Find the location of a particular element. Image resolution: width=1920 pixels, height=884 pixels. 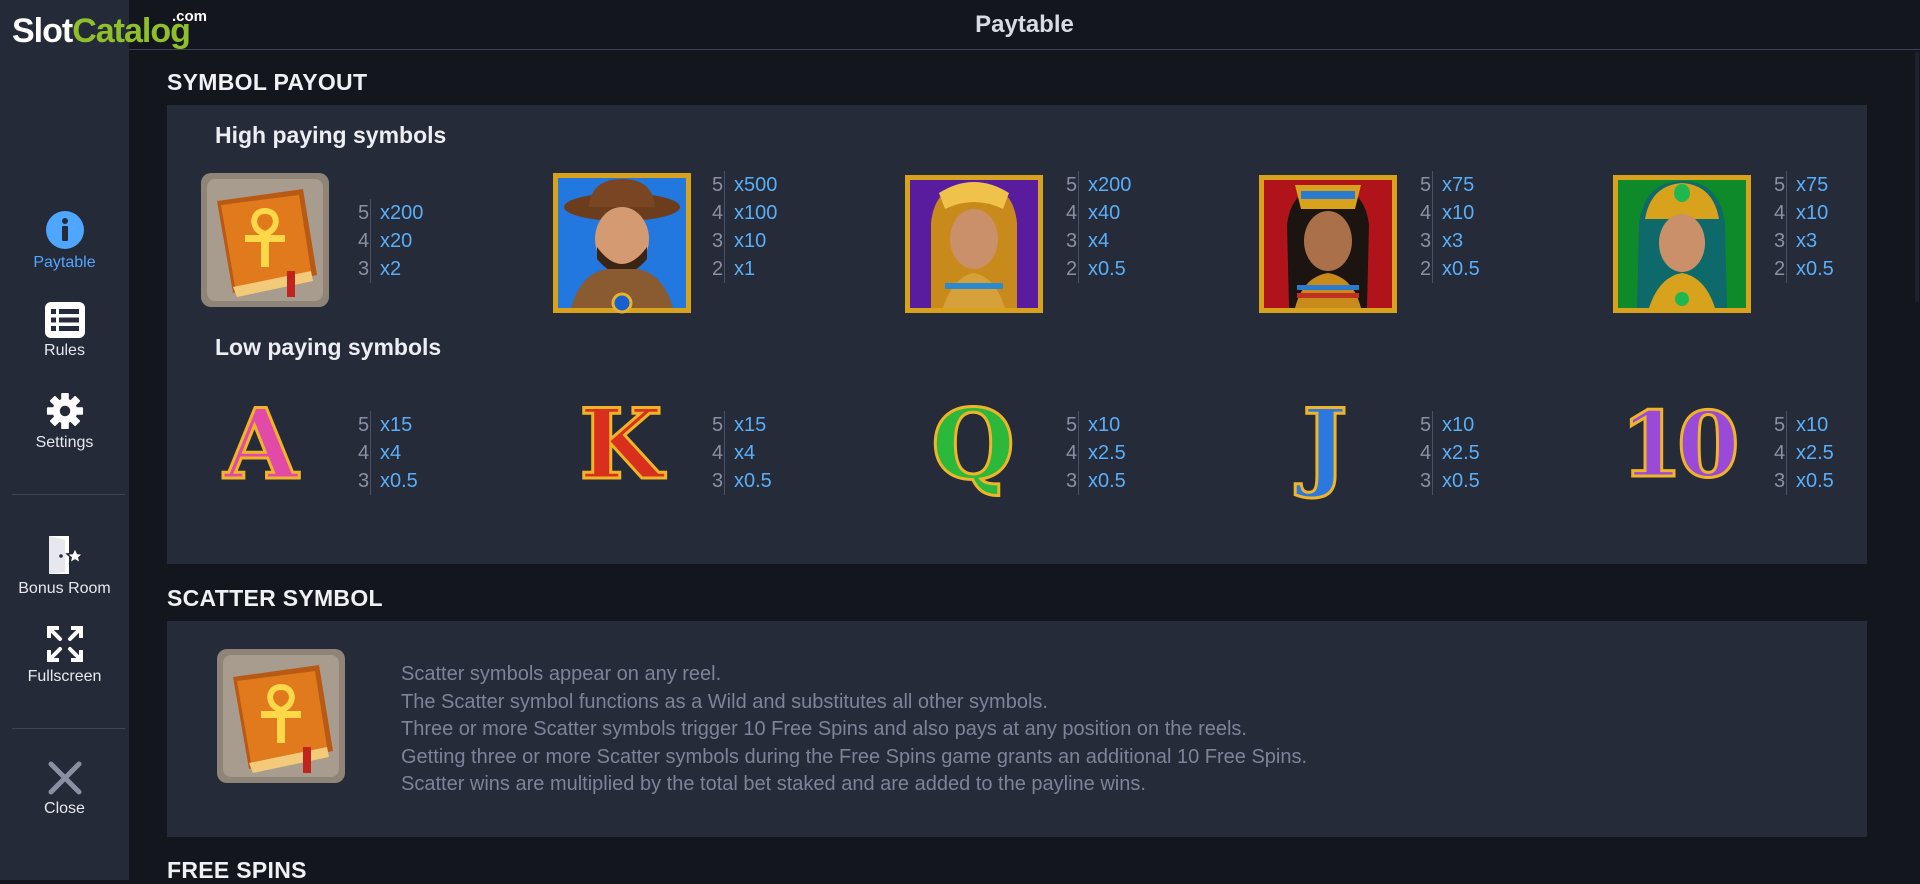

section-title-symbol-payout: SYMBOL PAYOUT is located at coordinates (267, 82).